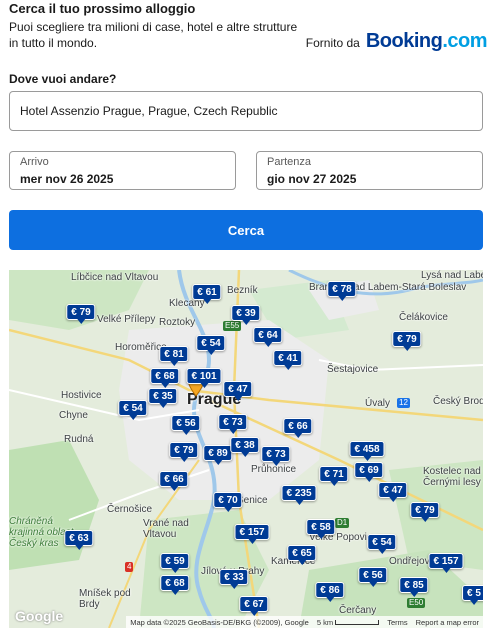  I want to click on place-label: Velké Přílepy, so click(126, 319).